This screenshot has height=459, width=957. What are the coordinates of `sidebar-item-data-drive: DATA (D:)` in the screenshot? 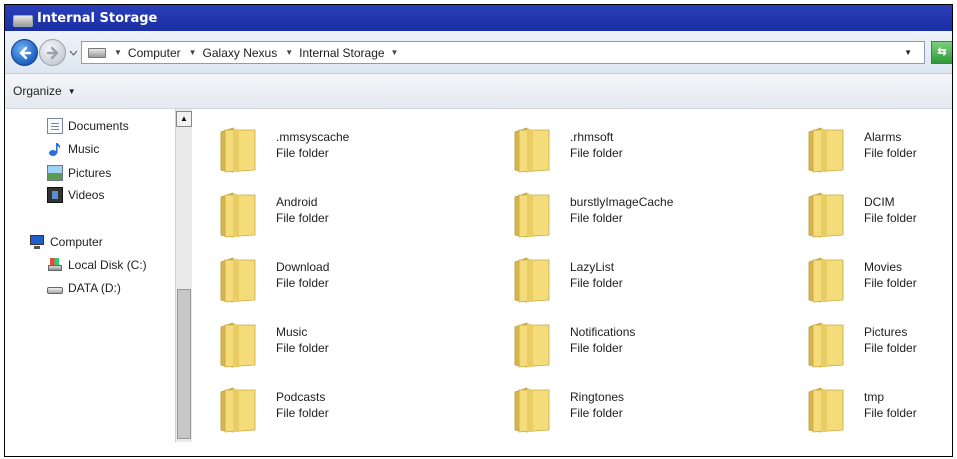 It's located at (84, 288).